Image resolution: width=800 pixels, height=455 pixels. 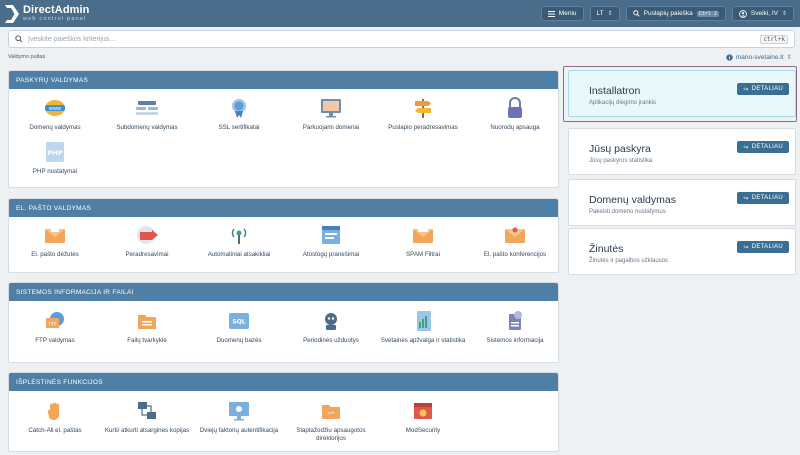 I want to click on account-details-button: ↪ DETALIAU, so click(x=763, y=147).